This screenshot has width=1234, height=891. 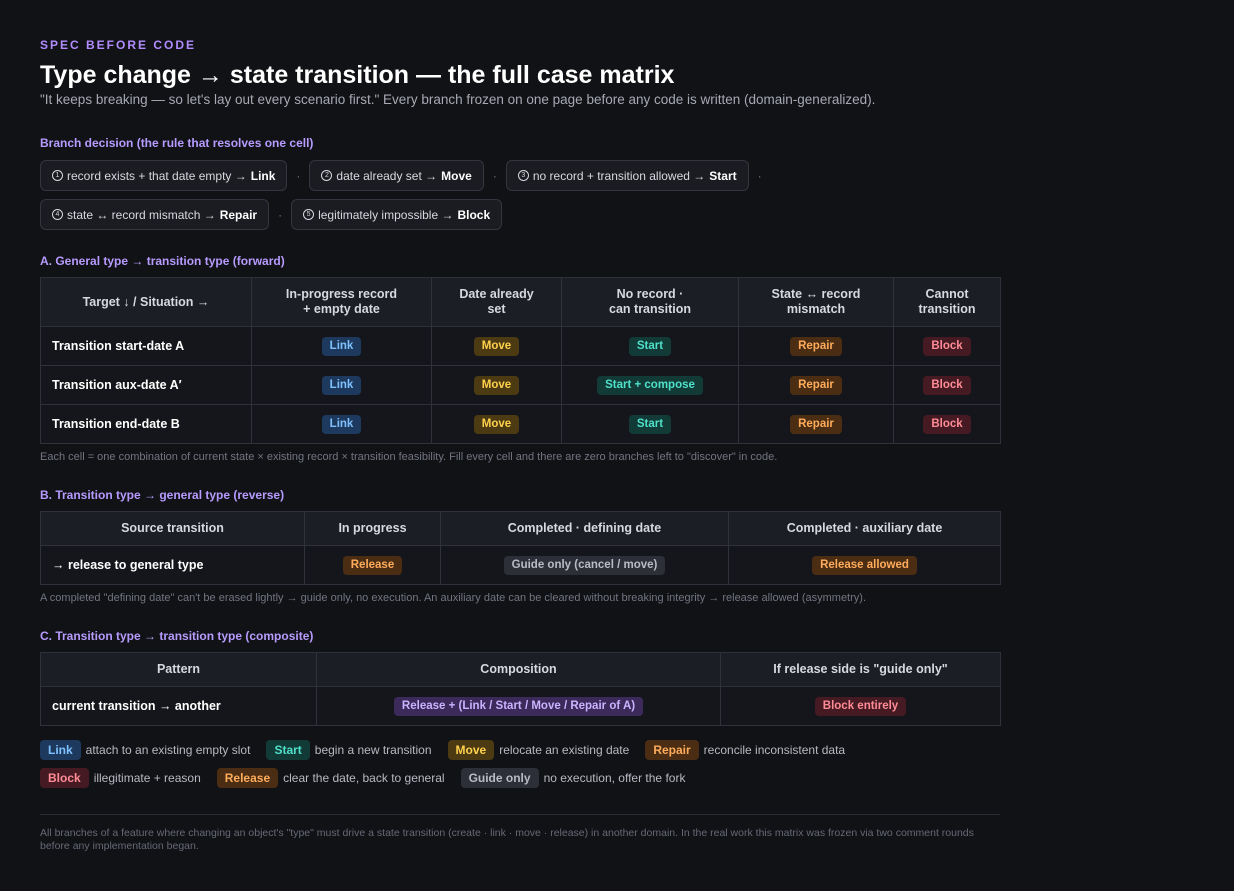 What do you see at coordinates (864, 565) in the screenshot?
I see `release-allowed-tag: Release allowed` at bounding box center [864, 565].